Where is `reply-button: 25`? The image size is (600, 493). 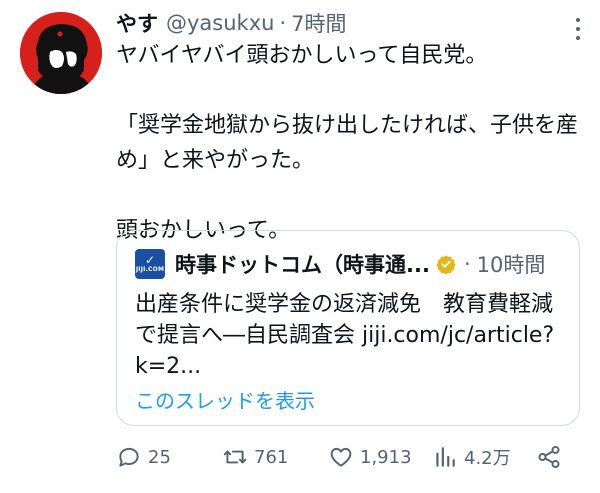
reply-button: 25 is located at coordinates (143, 457).